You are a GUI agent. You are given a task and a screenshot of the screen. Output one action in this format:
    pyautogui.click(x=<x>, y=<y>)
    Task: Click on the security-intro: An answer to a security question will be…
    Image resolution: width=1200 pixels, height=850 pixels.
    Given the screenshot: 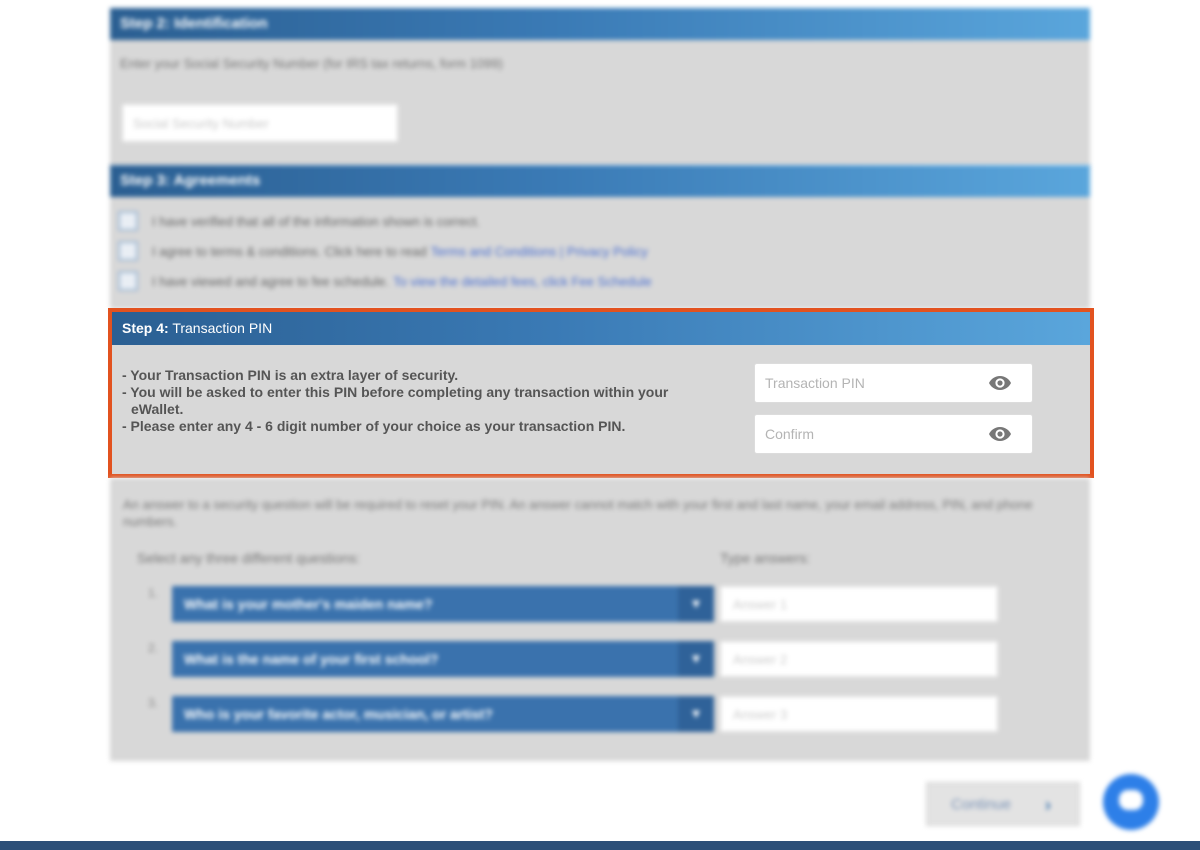 What is the action you would take?
    pyautogui.click(x=578, y=513)
    